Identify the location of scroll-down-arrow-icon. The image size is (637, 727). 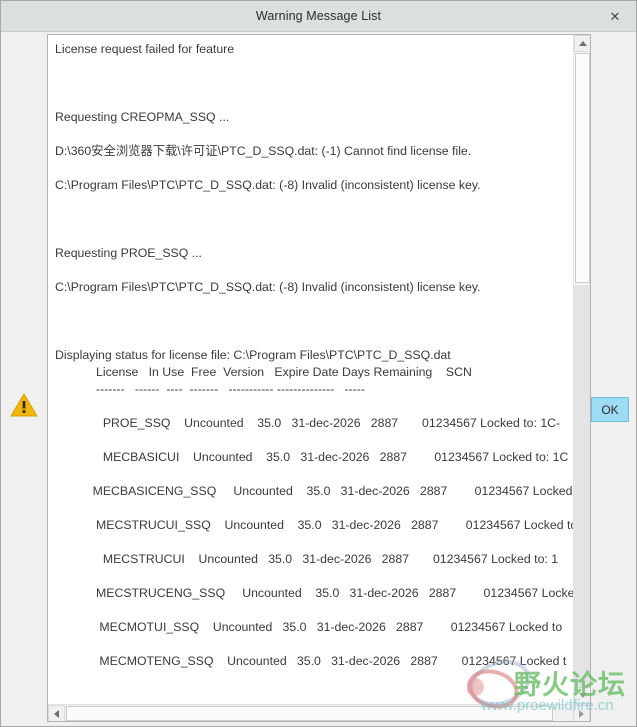
(582, 695).